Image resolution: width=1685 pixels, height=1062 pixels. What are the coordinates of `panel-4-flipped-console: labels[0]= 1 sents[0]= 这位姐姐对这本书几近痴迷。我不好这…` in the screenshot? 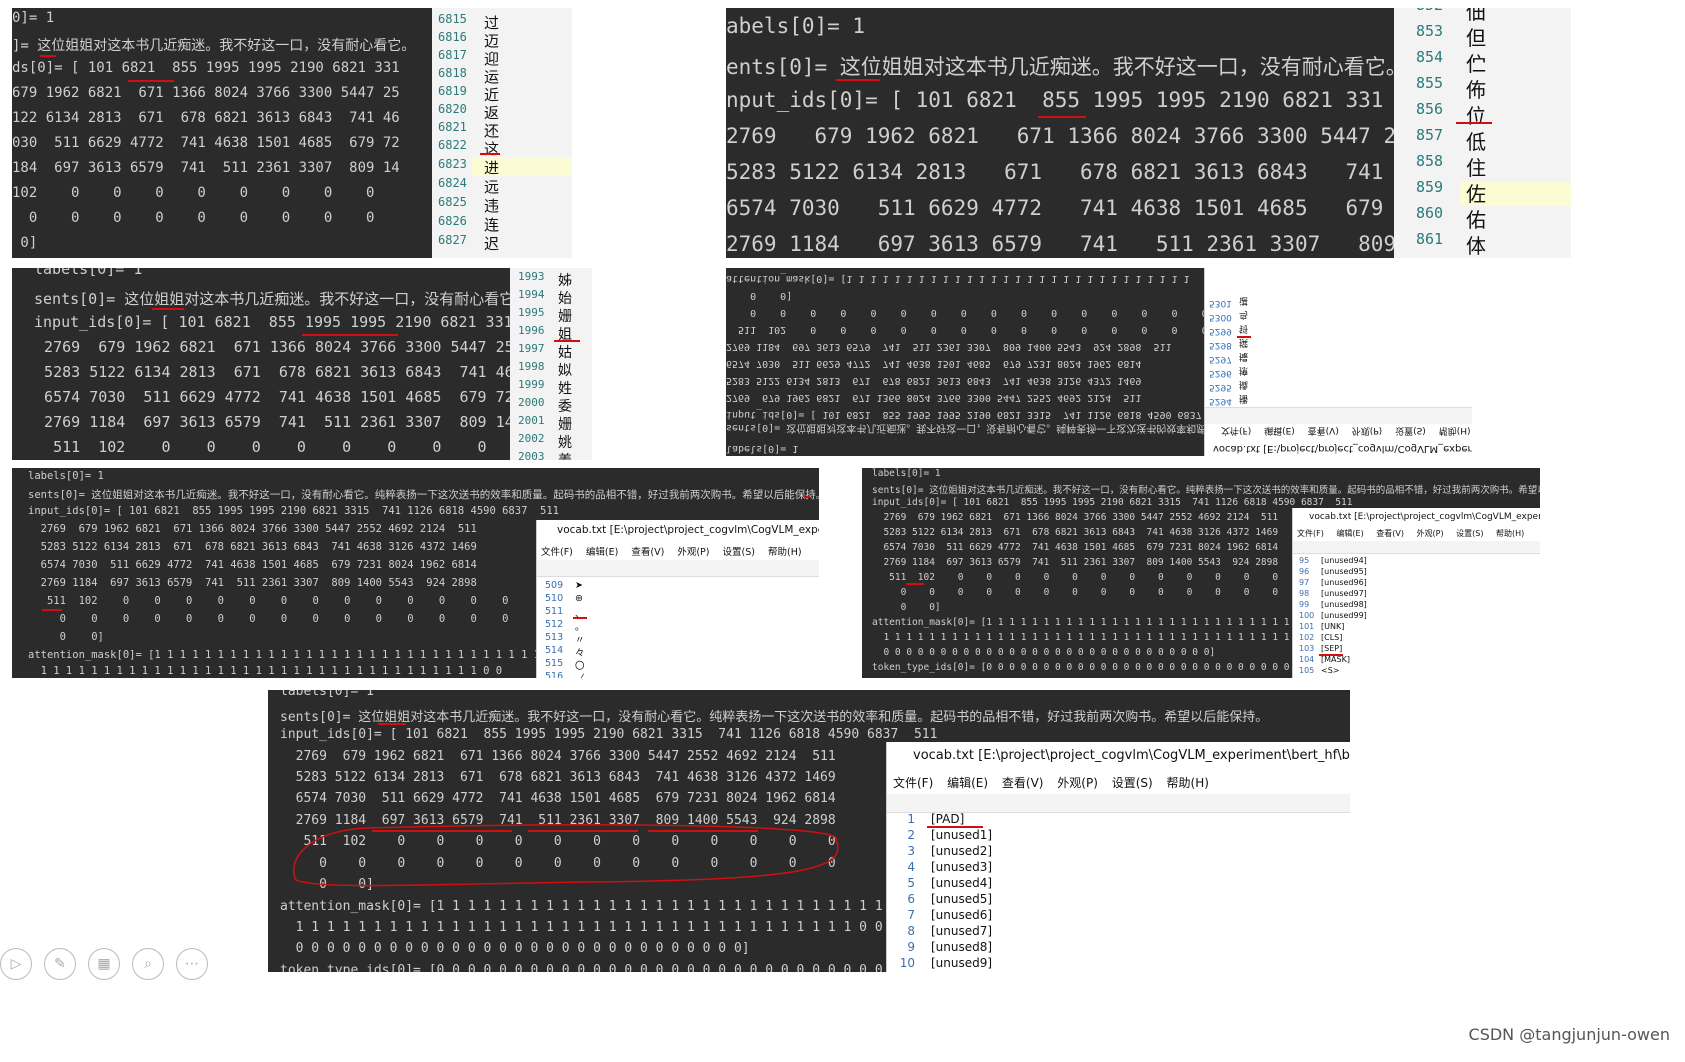 It's located at (1099, 362).